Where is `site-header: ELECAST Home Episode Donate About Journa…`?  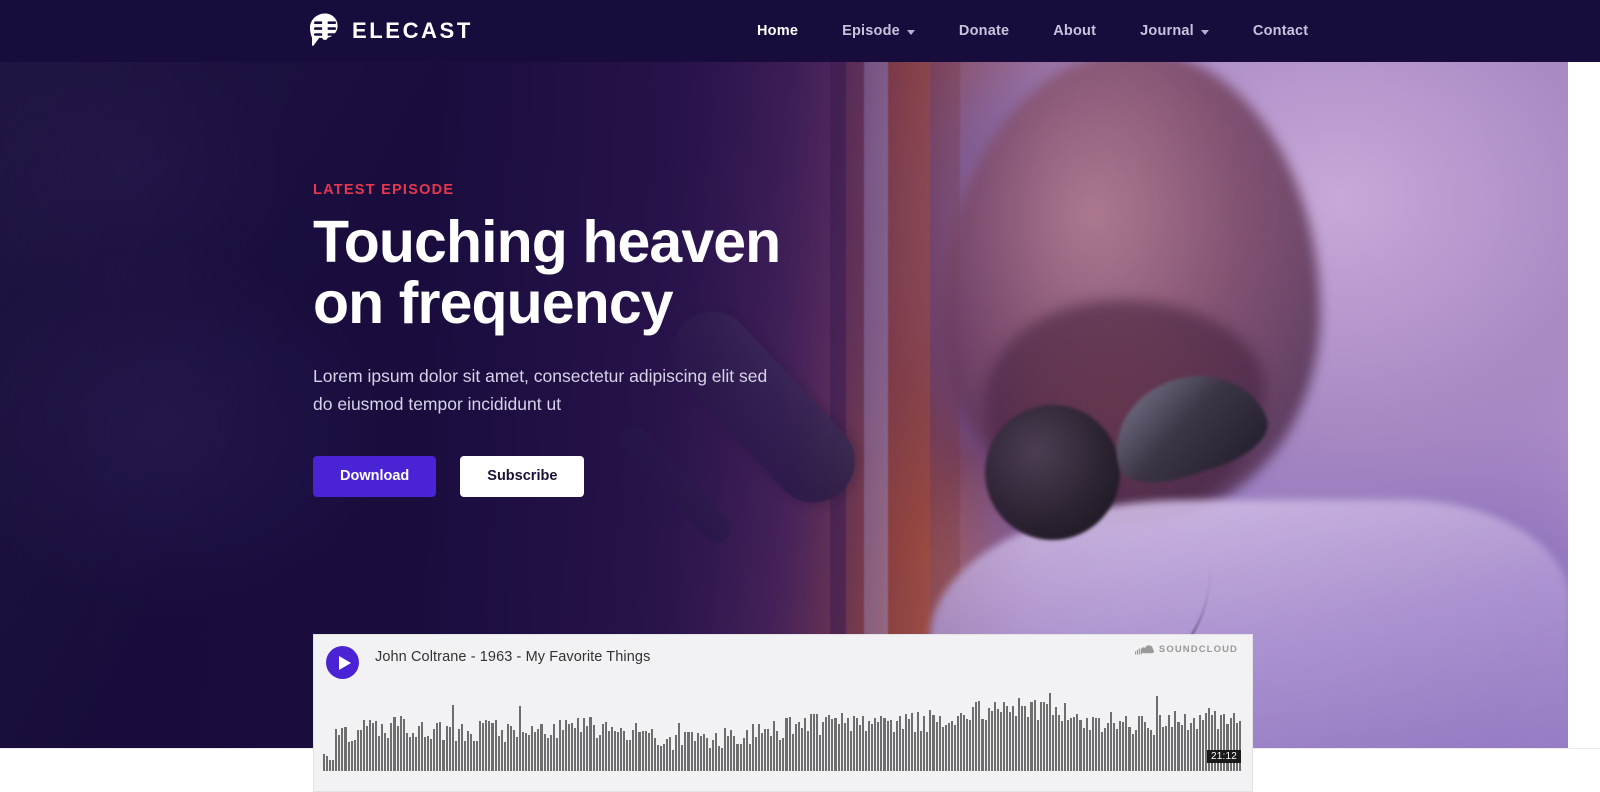
site-header: ELECAST Home Episode Donate About Journa… is located at coordinates (800, 31).